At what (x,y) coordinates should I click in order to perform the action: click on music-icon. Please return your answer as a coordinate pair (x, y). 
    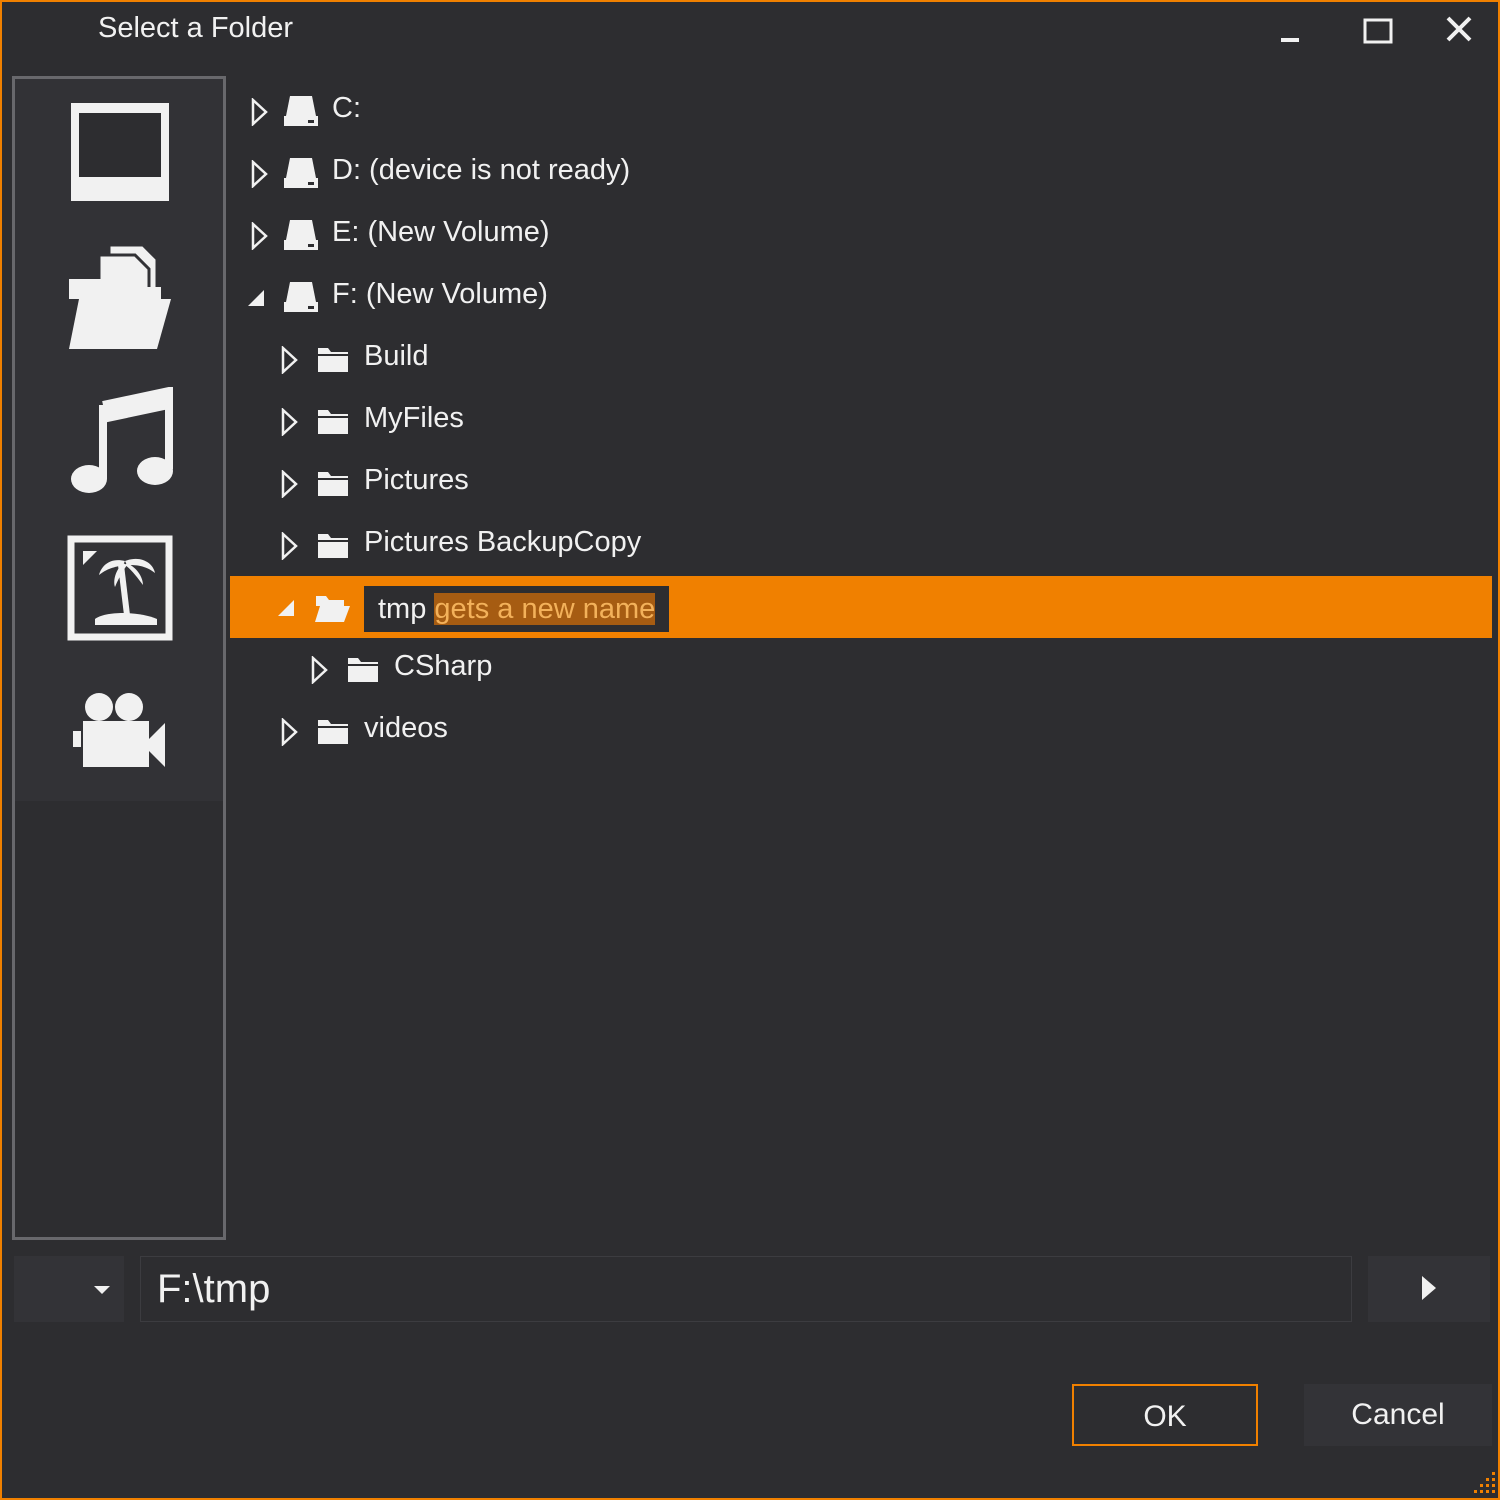
    Looking at the image, I should click on (122, 439).